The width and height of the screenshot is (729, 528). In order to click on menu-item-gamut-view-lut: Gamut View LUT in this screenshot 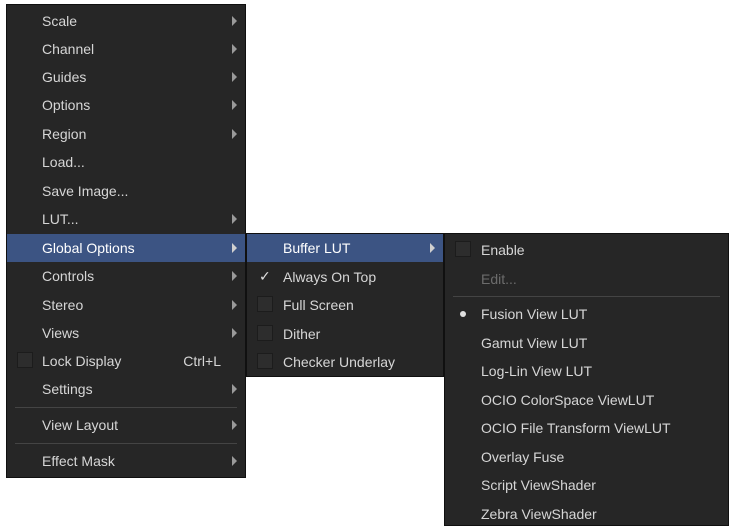, I will do `click(586, 343)`.